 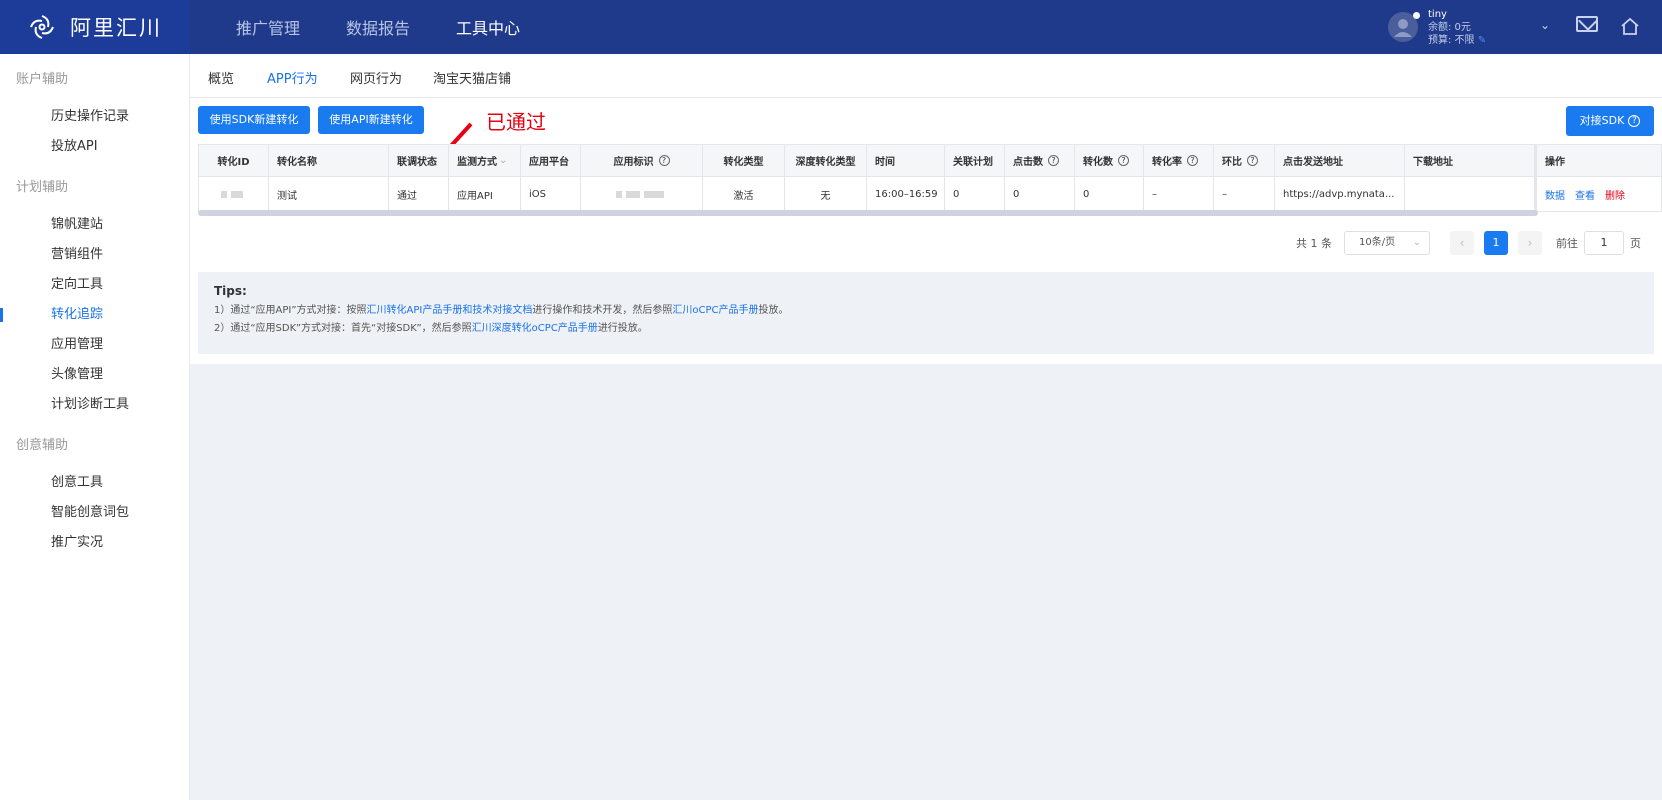 I want to click on col-click-url: 点击发送地址, so click(x=1340, y=160).